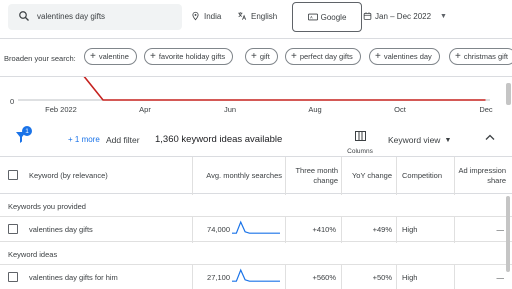  I want to click on chip-label: perfect day gifts, so click(326, 56).